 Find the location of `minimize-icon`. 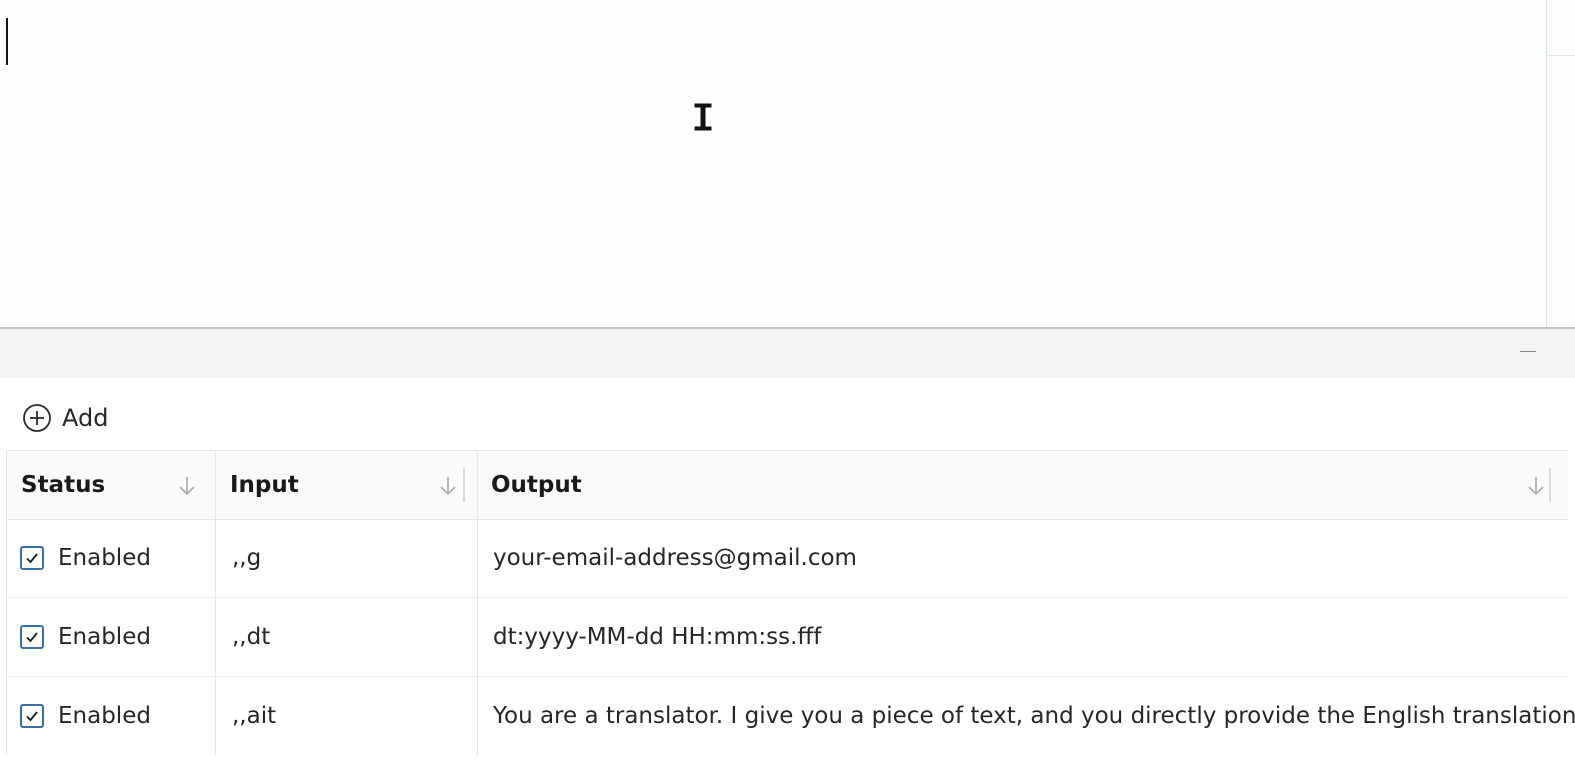

minimize-icon is located at coordinates (1528, 351).